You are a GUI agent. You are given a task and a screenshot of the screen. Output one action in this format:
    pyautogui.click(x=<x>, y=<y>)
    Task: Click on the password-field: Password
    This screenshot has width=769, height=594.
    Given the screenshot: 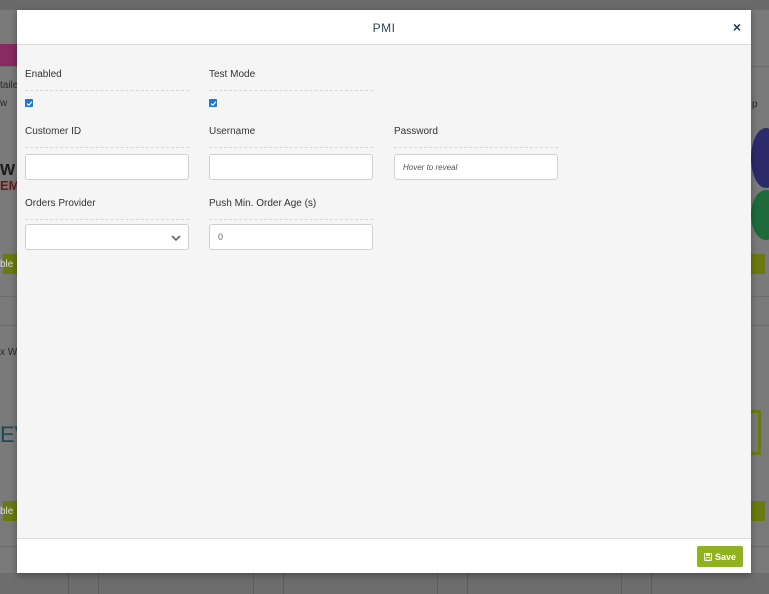 What is the action you would take?
    pyautogui.click(x=476, y=137)
    